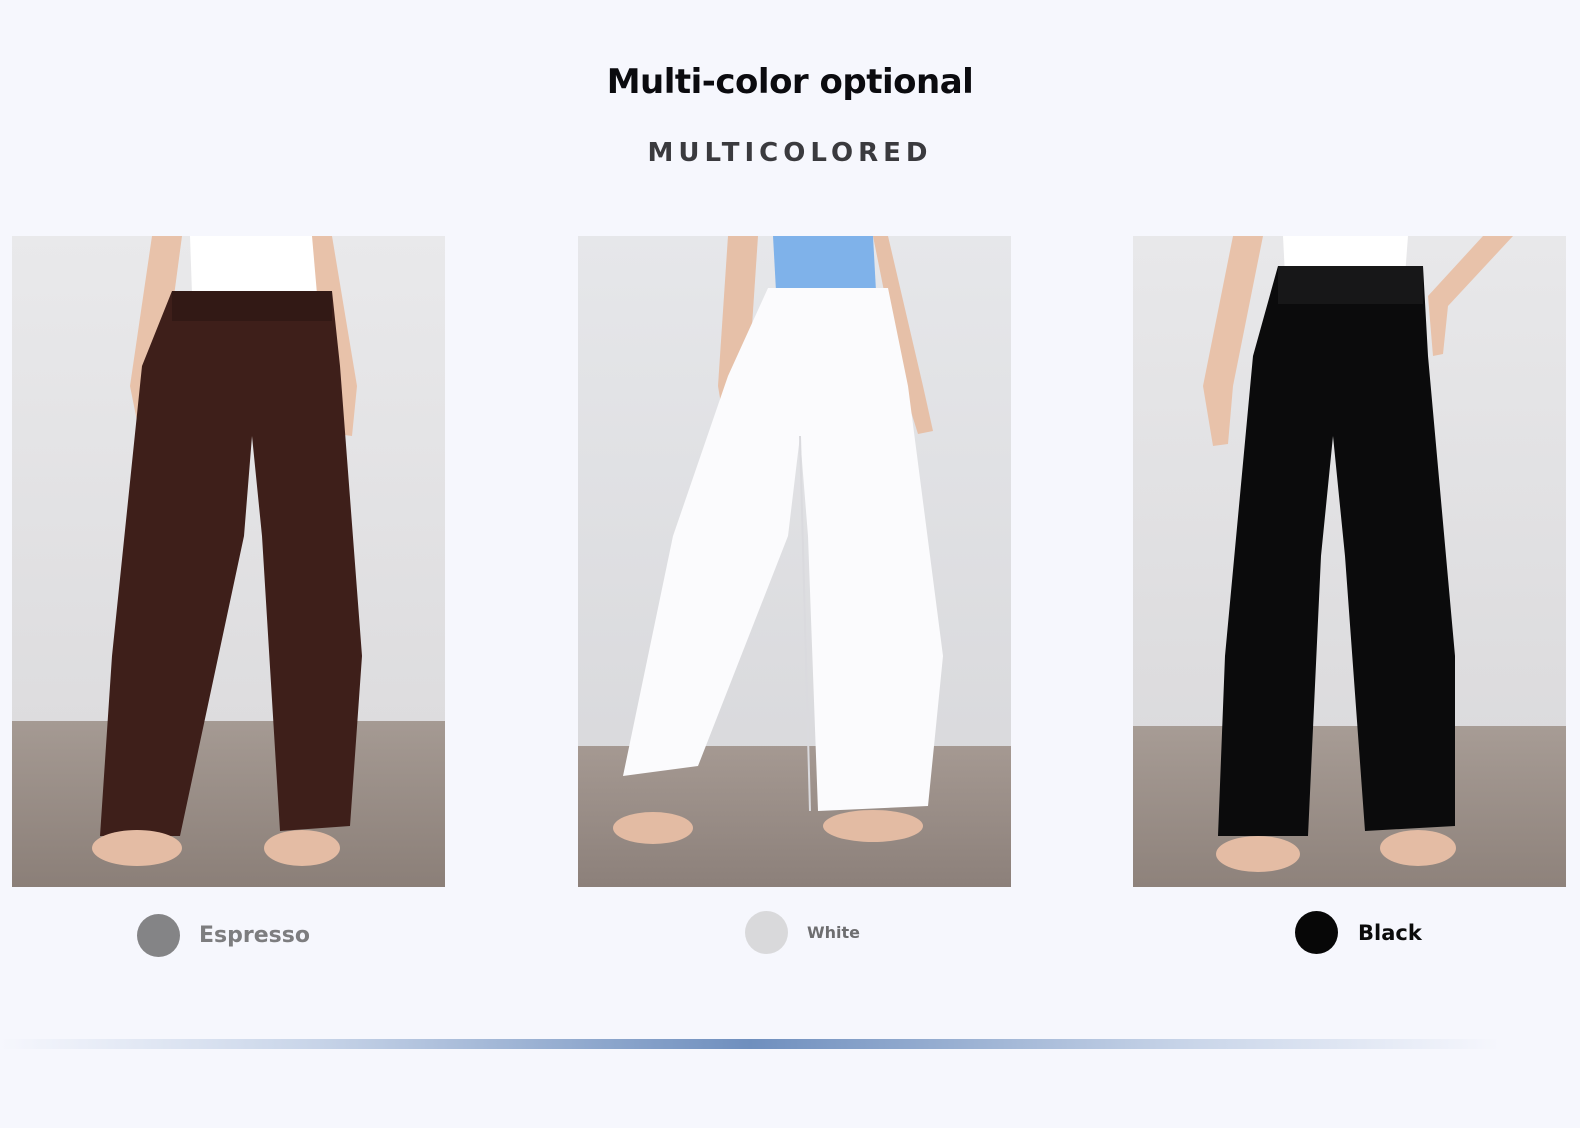 The width and height of the screenshot is (1580, 1128). I want to click on decorative-divider-bar, so click(750, 1044).